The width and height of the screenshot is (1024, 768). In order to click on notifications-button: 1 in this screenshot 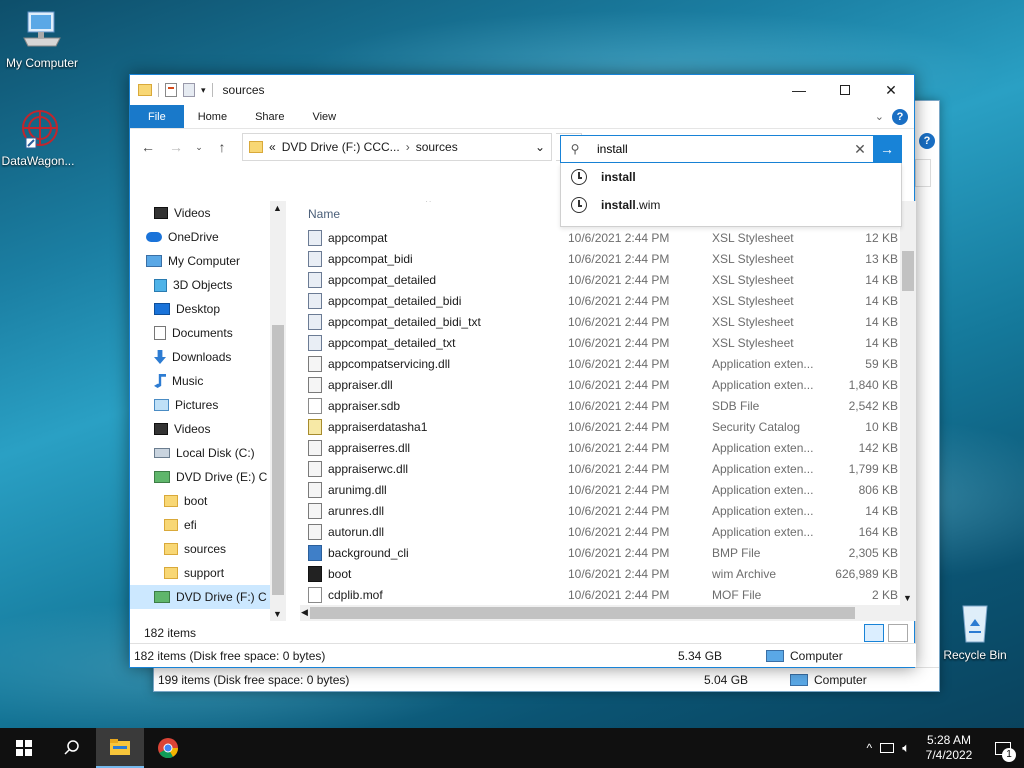, I will do `click(1003, 748)`.